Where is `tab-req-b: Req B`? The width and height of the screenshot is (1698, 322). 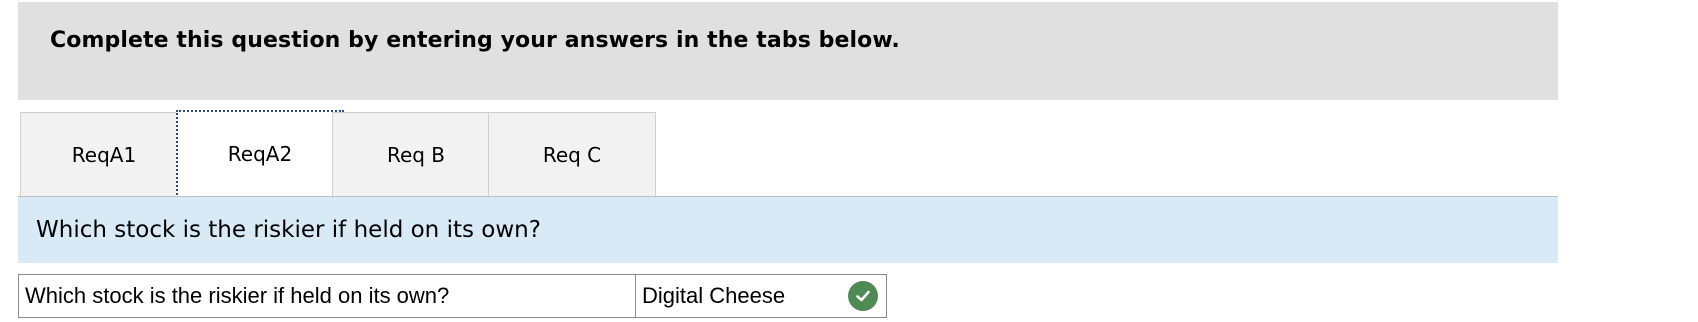
tab-req-b: Req B is located at coordinates (416, 154).